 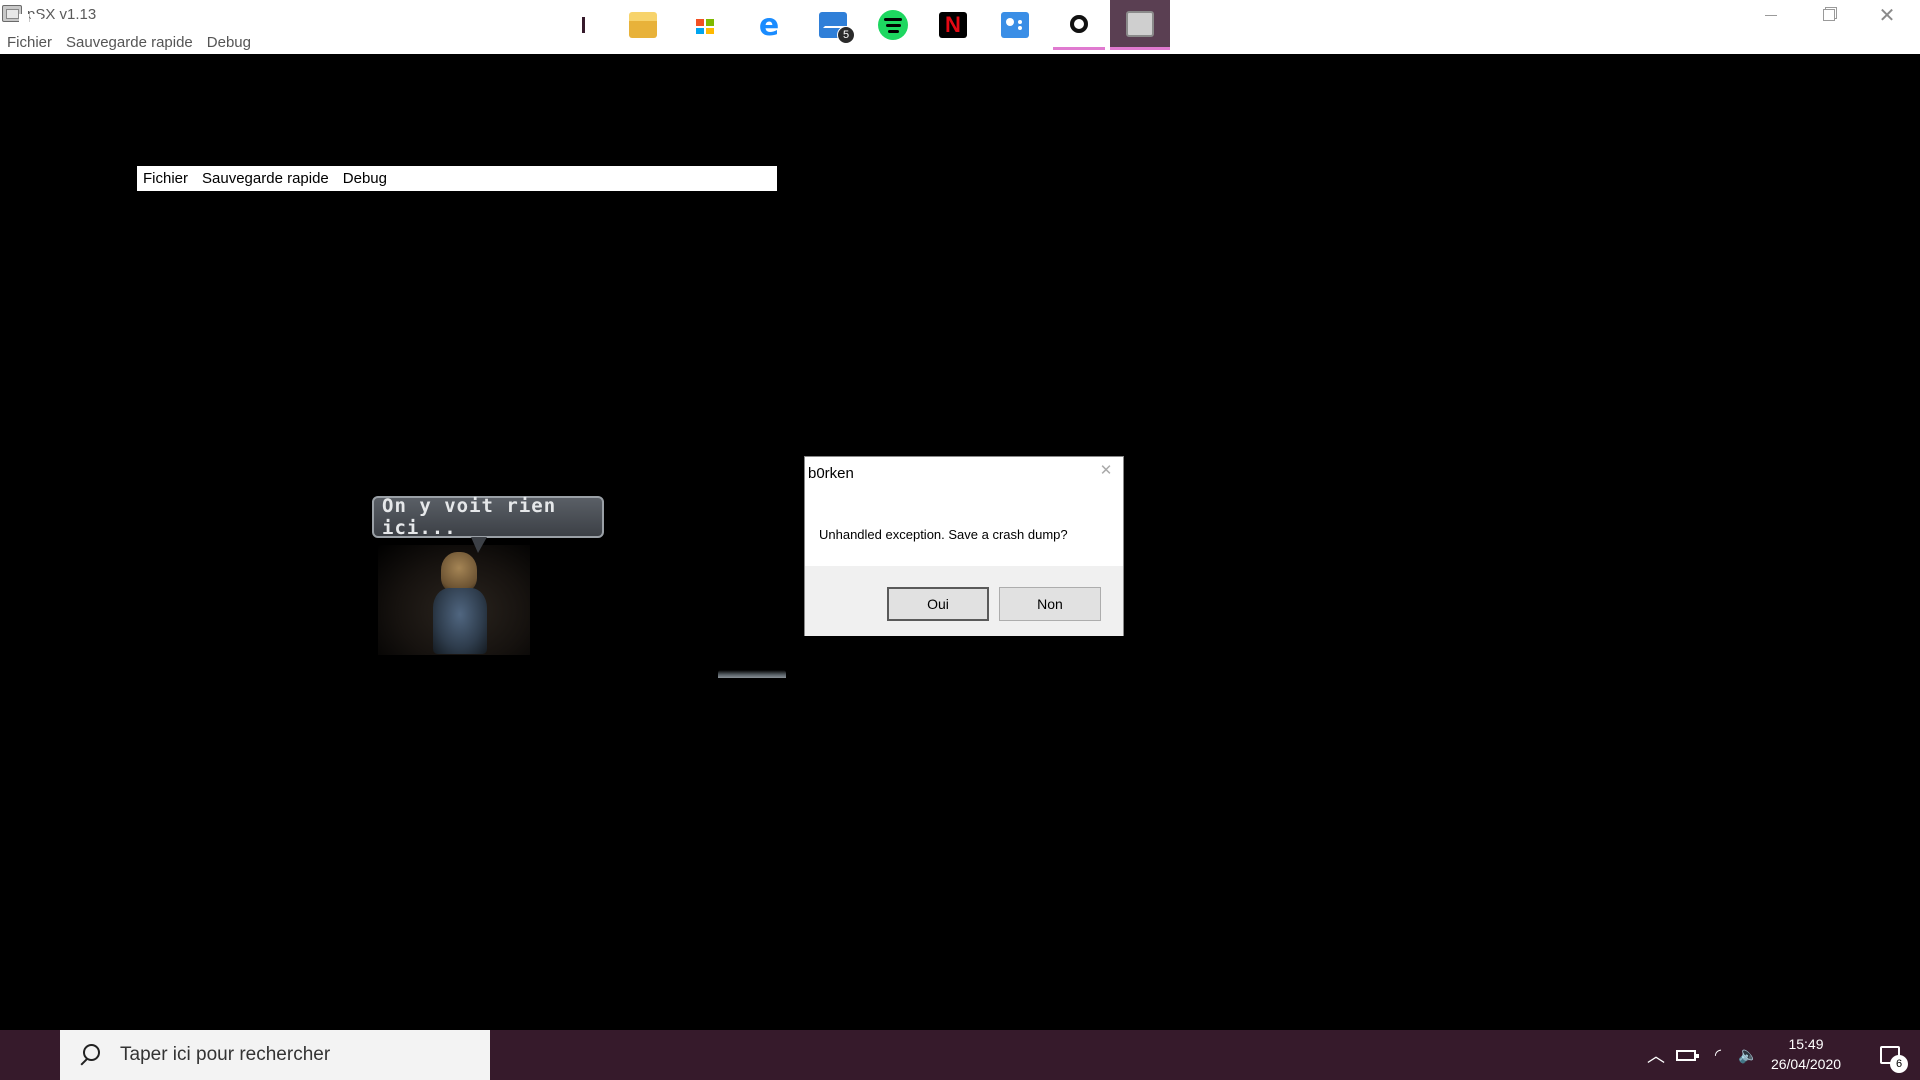 I want to click on start-button, so click(x=30, y=25).